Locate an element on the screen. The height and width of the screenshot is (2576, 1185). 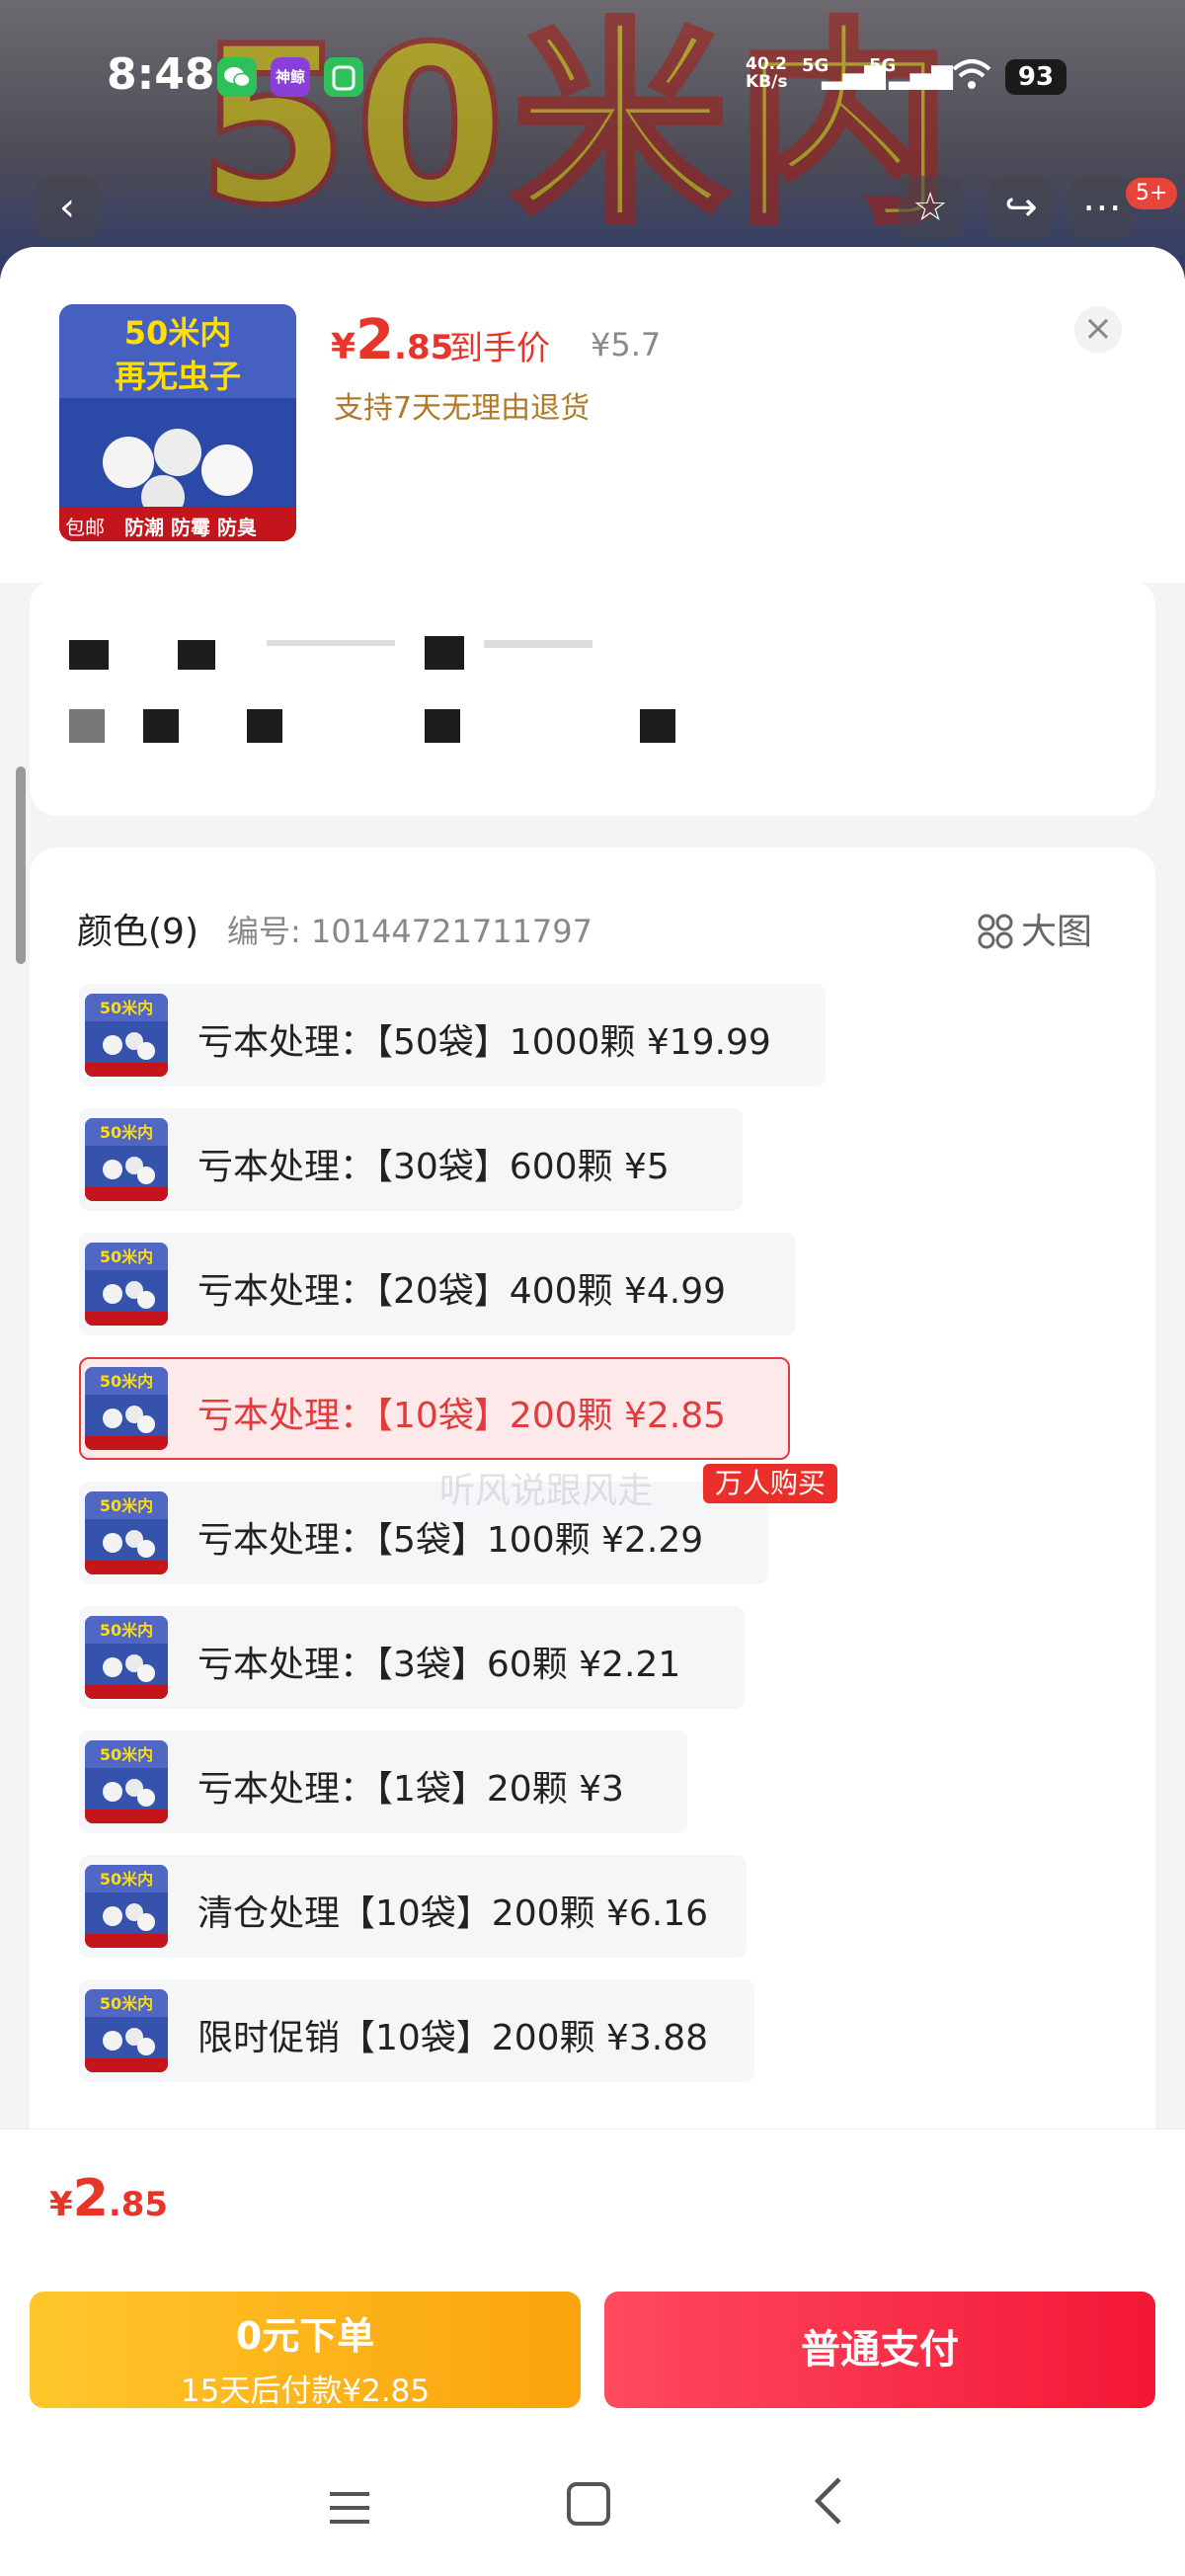
watermark-text: 听风说跟风走 is located at coordinates (547, 1491).